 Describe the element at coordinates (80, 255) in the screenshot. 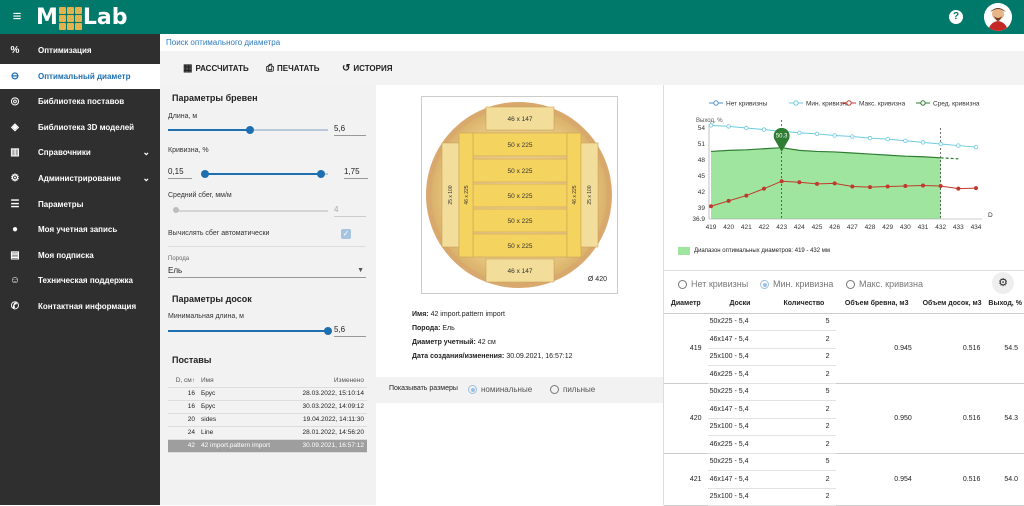

I see `sidebar-item-9: ▤ Моя подписка` at that location.